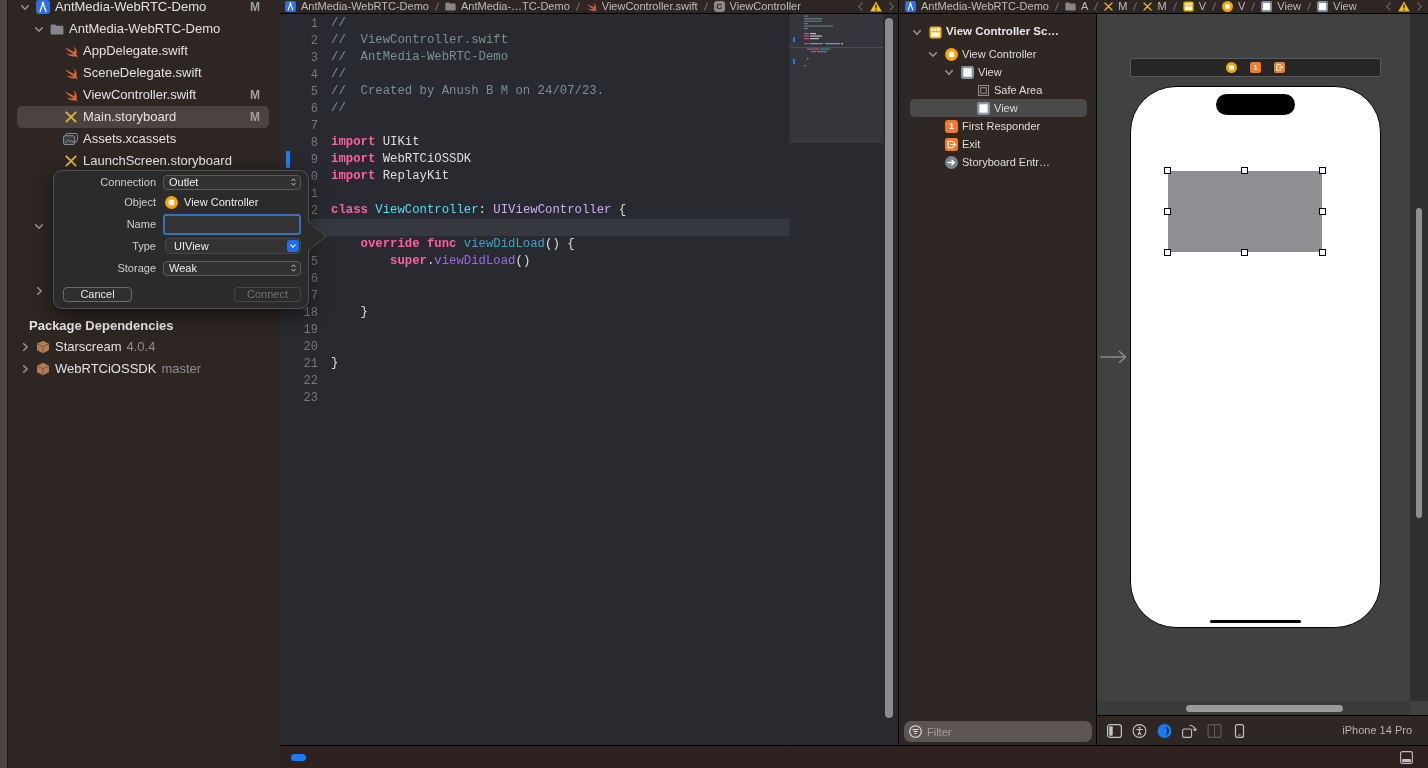  Describe the element at coordinates (143, 29) in the screenshot. I see `file-item: AntMedia-WebRTC-Demo` at that location.